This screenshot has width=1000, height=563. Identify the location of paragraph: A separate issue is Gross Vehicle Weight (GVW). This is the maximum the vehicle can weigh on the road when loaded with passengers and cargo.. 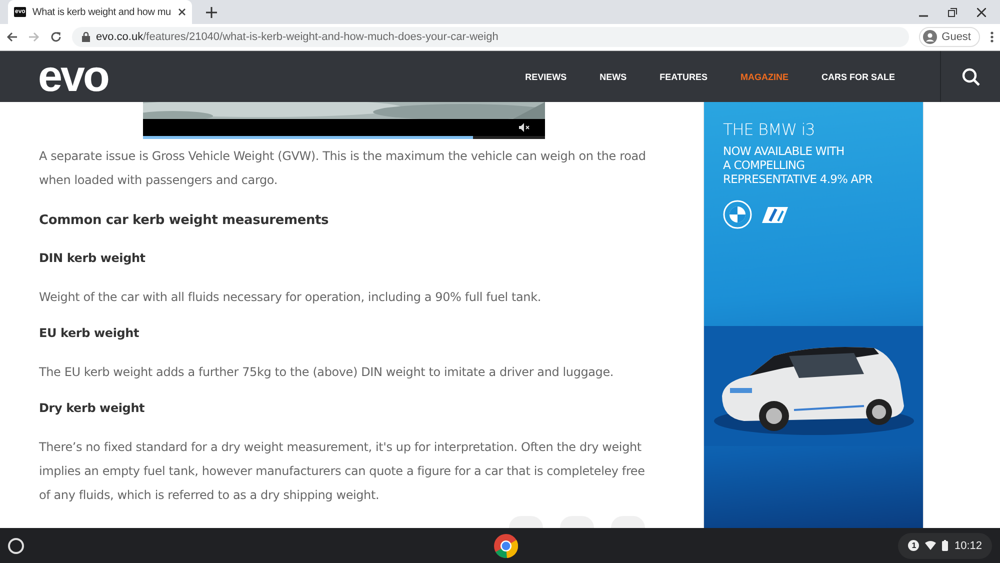
(343, 168).